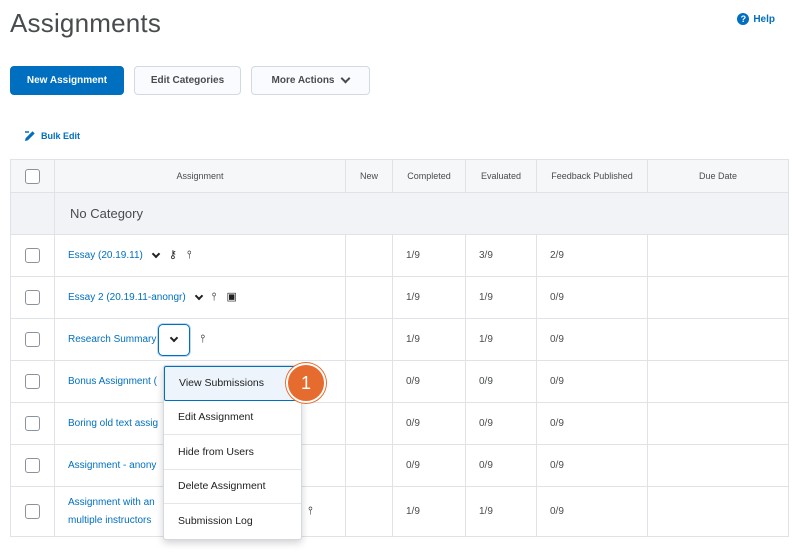 The image size is (800, 558). I want to click on assignment-link: Essay 2 (20.19.11-anongr), so click(127, 297).